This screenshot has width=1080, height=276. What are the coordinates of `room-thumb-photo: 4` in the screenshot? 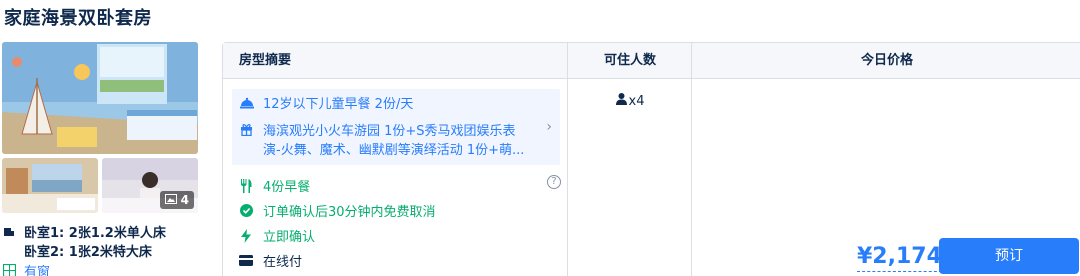 It's located at (150, 185).